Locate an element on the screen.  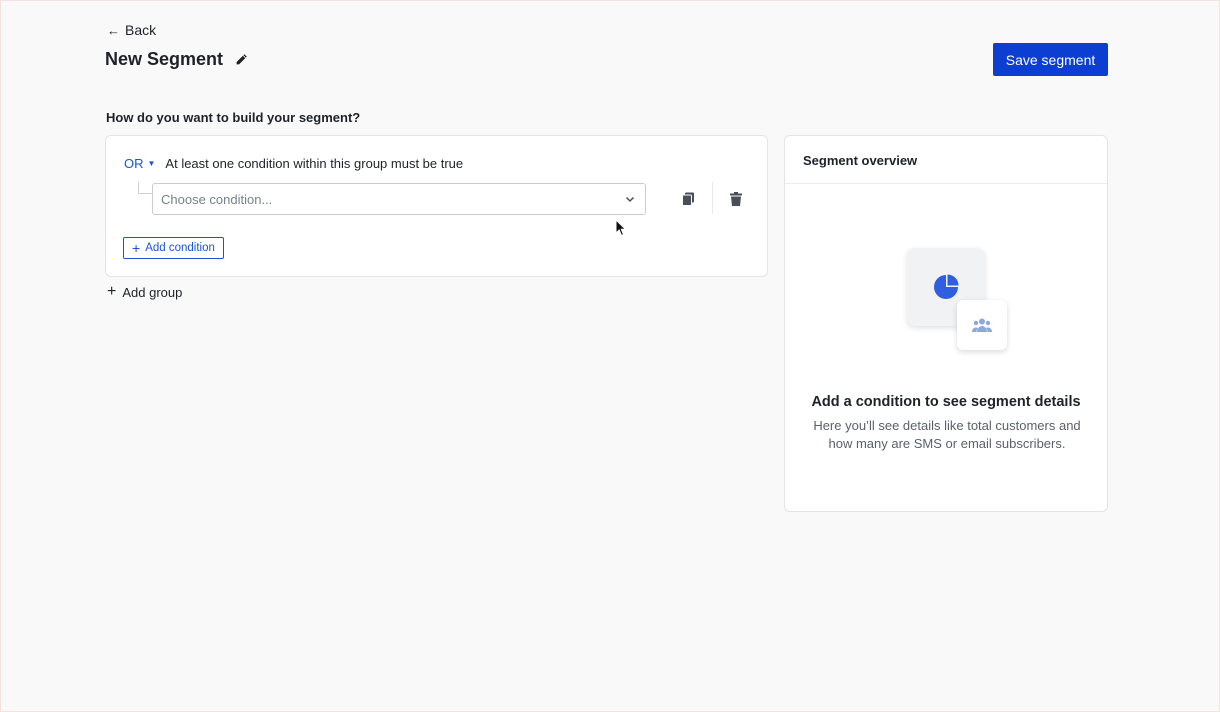
pencil-icon is located at coordinates (243, 60).